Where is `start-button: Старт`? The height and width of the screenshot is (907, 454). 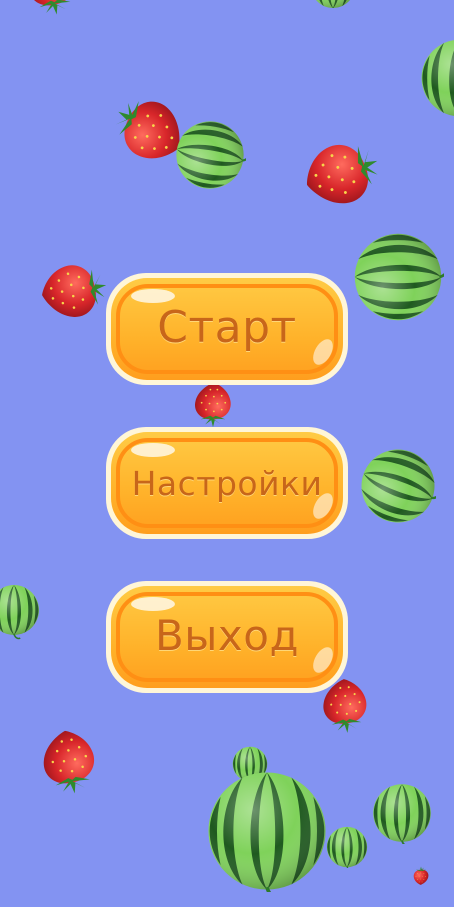
start-button: Старт is located at coordinates (227, 329).